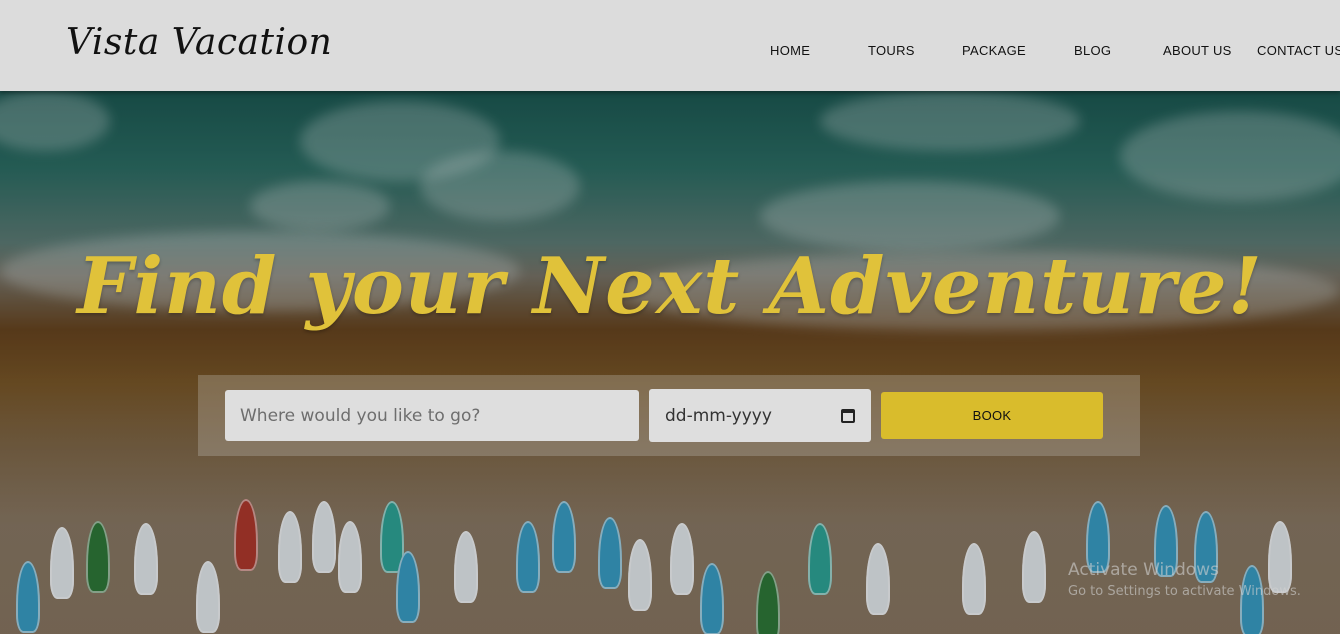 This screenshot has width=1340, height=634. Describe the element at coordinates (718, 415) in the screenshot. I see `date-input-text: dd-mm-yyyy` at that location.